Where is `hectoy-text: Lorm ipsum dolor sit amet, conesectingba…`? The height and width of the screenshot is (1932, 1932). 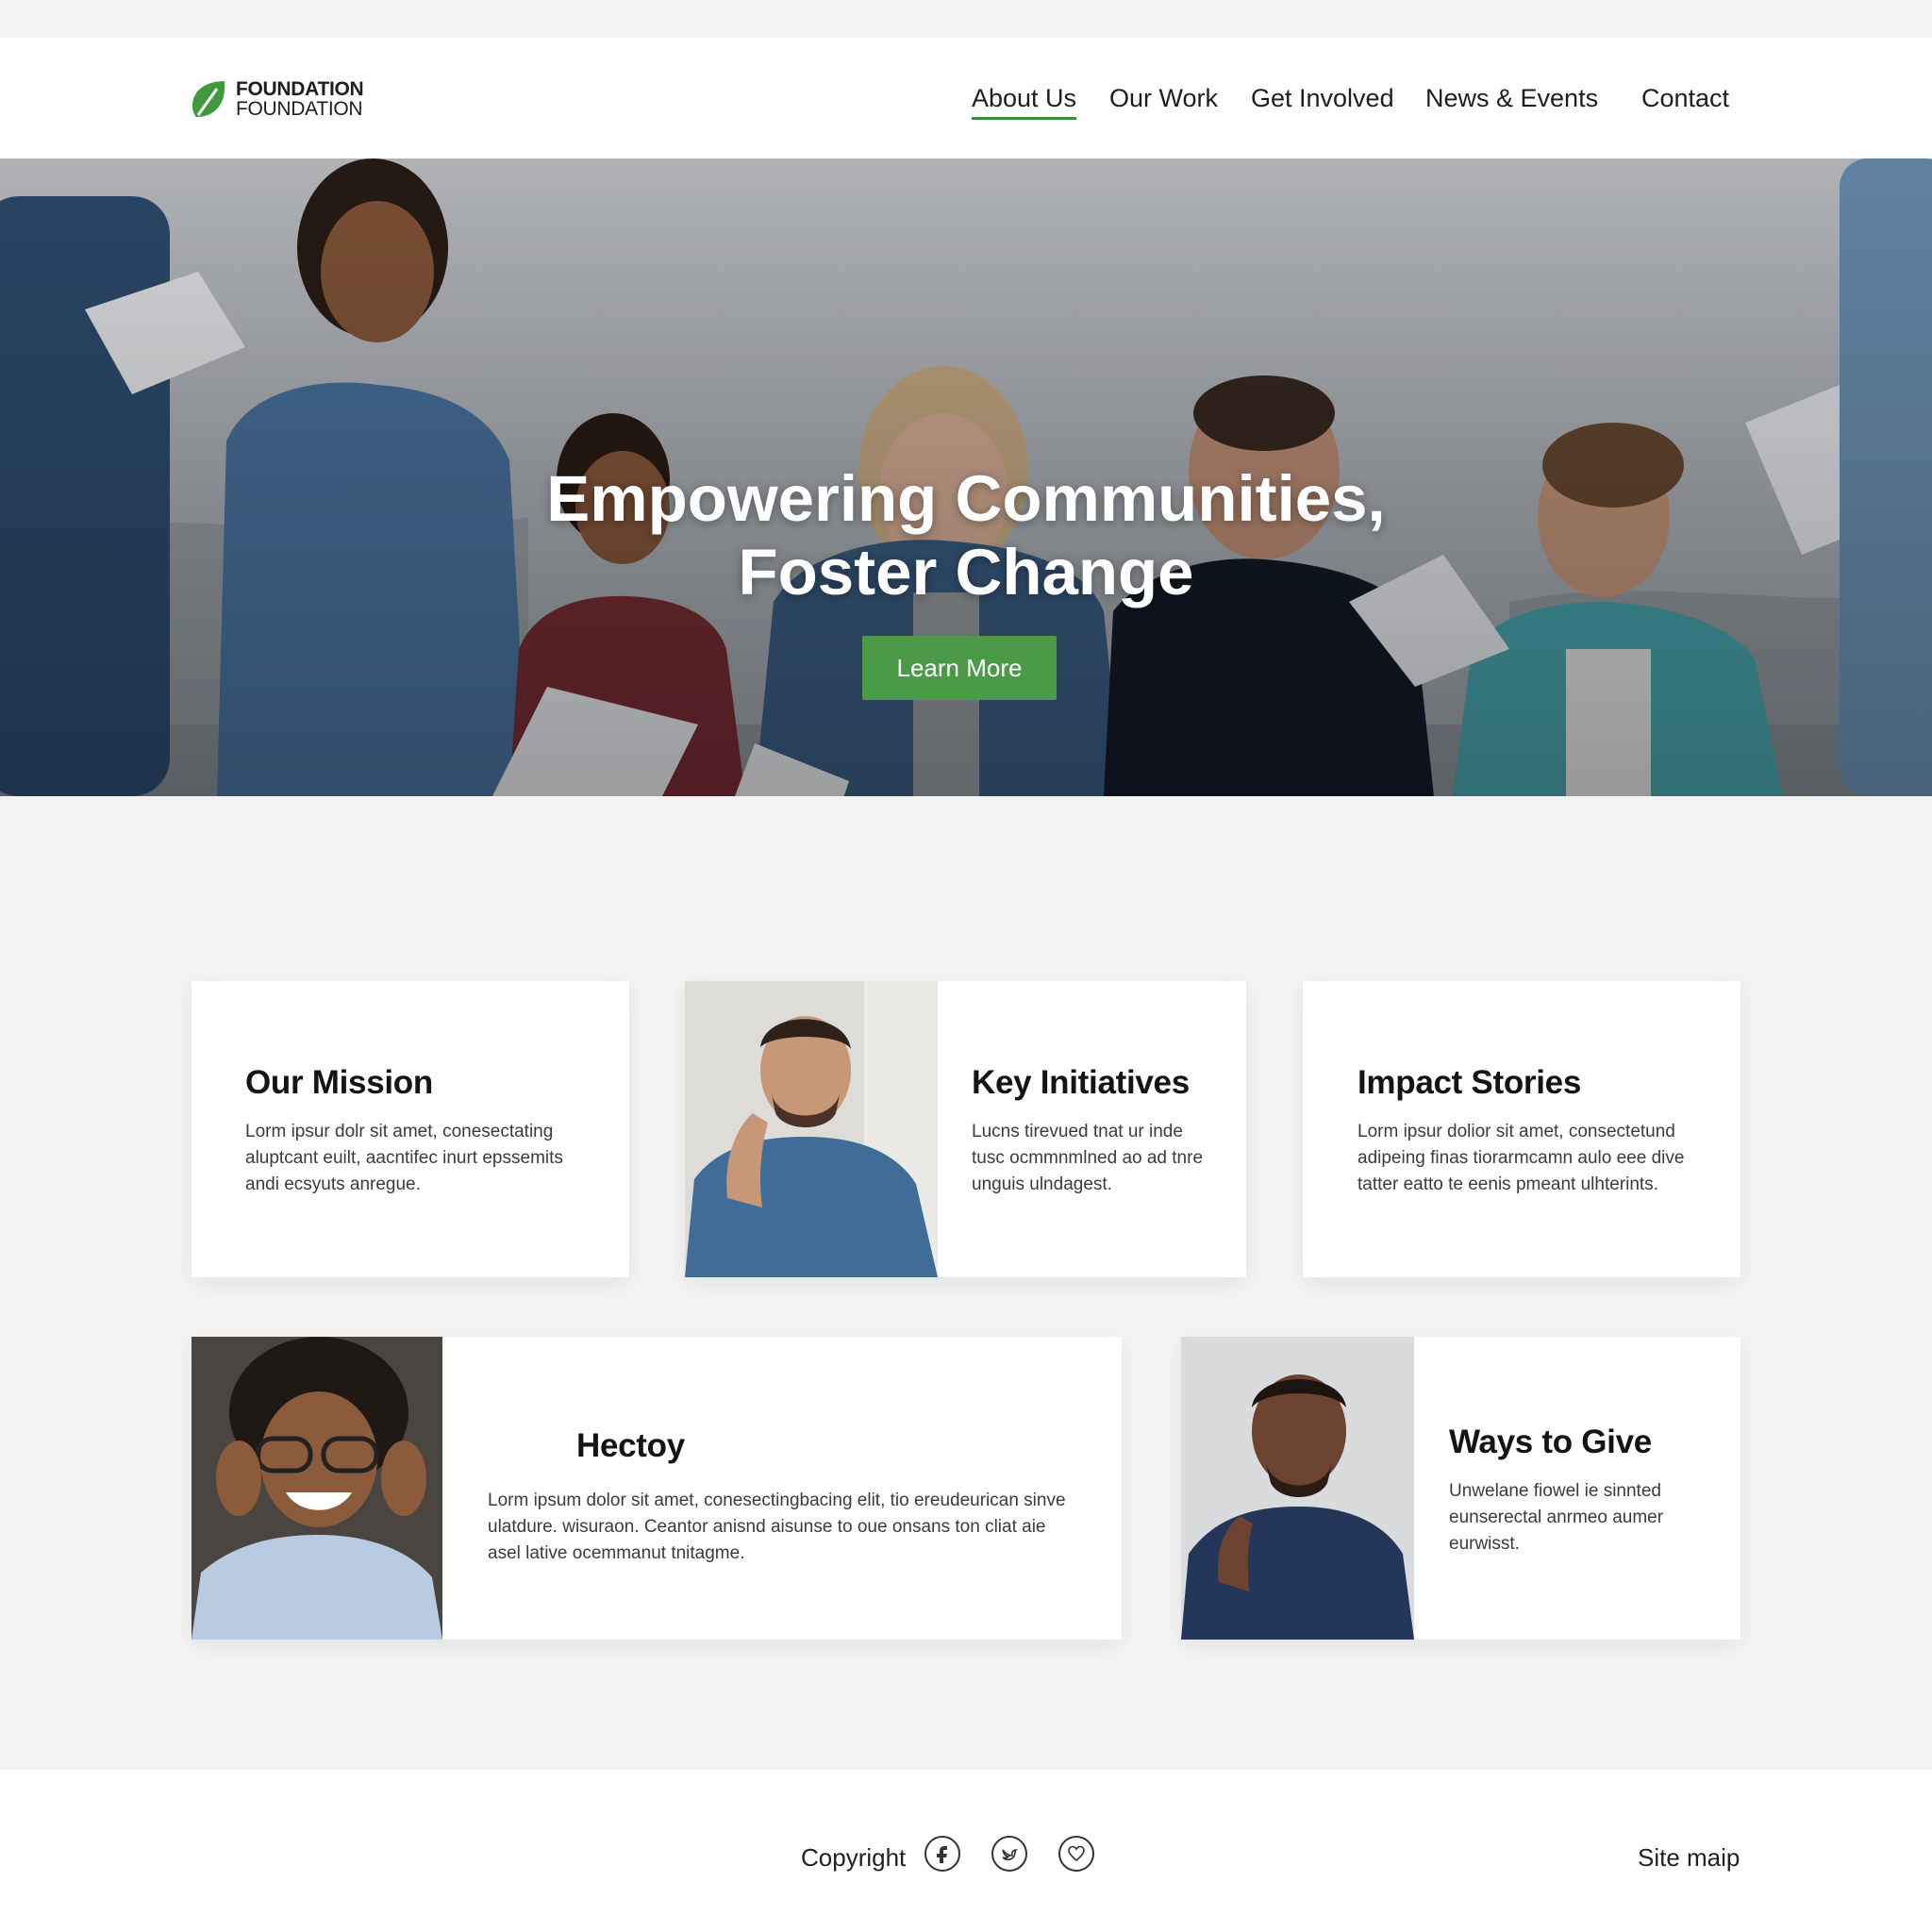
hectoy-text: Lorm ipsum dolor sit amet, conesectingba… is located at coordinates (777, 1527).